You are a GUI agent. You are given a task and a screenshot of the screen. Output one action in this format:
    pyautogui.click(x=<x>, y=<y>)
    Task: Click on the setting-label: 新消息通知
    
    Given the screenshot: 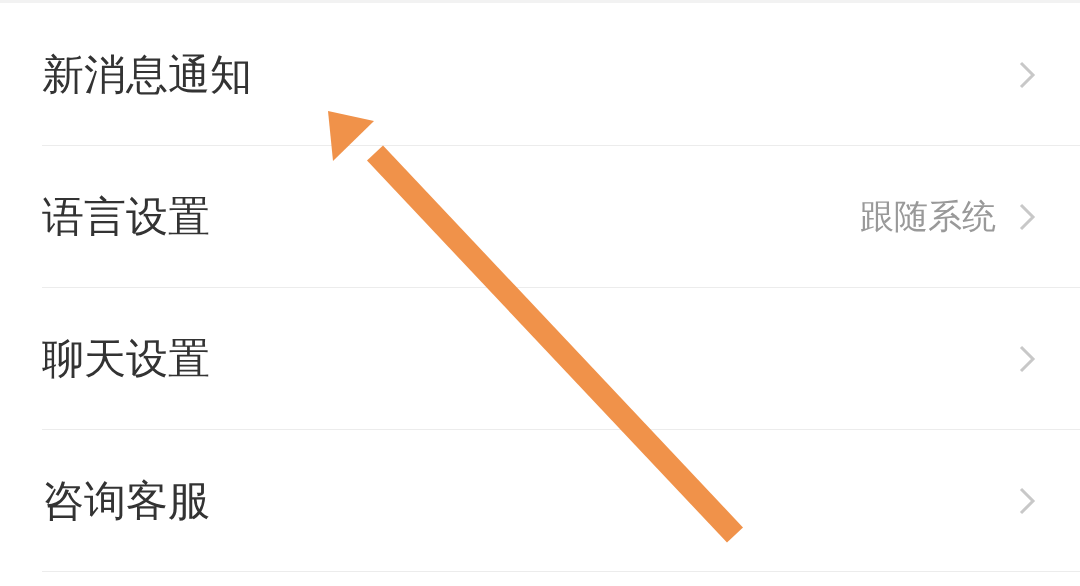 What is the action you would take?
    pyautogui.click(x=147, y=74)
    